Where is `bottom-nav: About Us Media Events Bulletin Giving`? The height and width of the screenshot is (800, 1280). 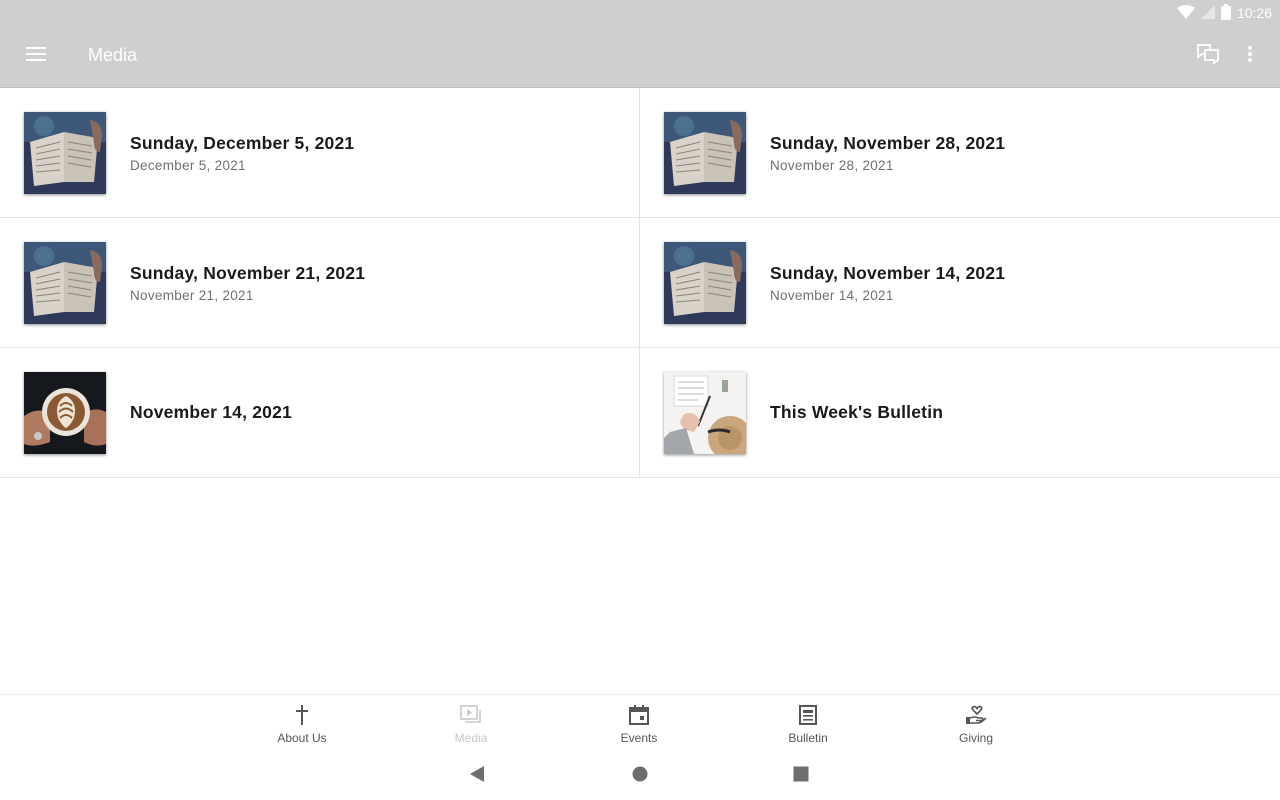 bottom-nav: About Us Media Events Bulletin Giving is located at coordinates (640, 723).